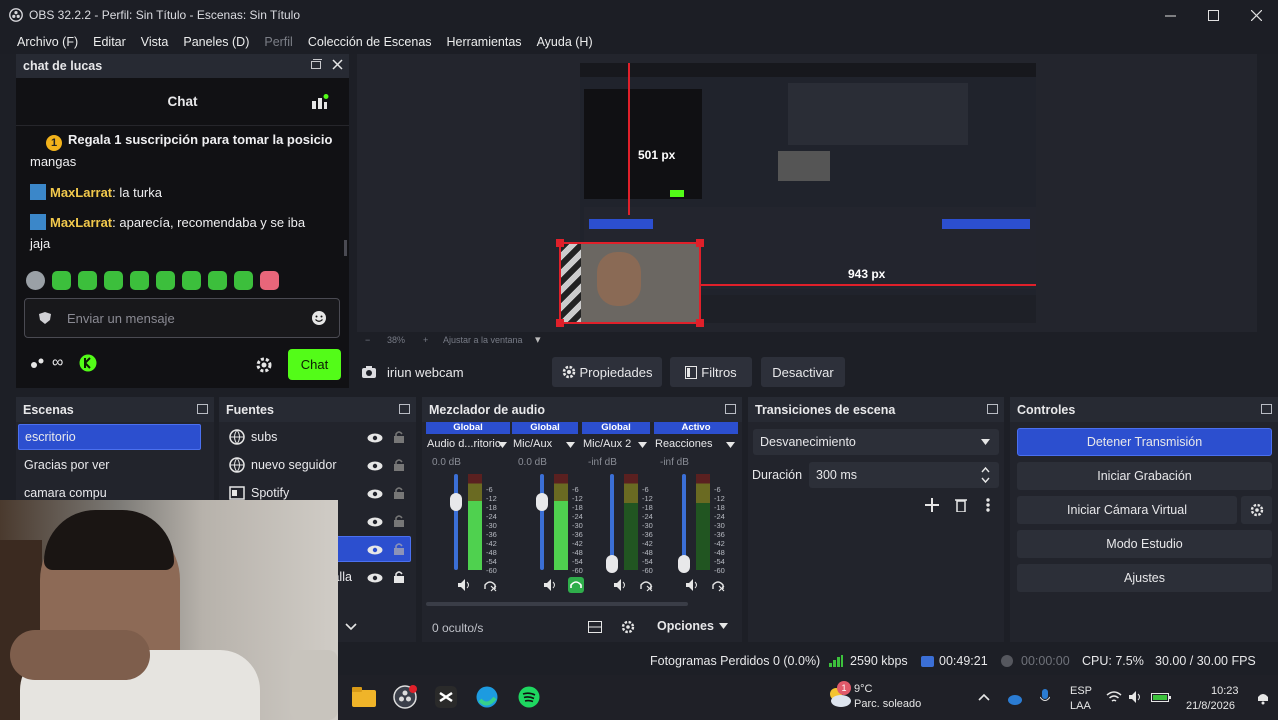 Image resolution: width=1278 pixels, height=720 pixels. What do you see at coordinates (345, 248) in the screenshot?
I see `chat-scrollbar` at bounding box center [345, 248].